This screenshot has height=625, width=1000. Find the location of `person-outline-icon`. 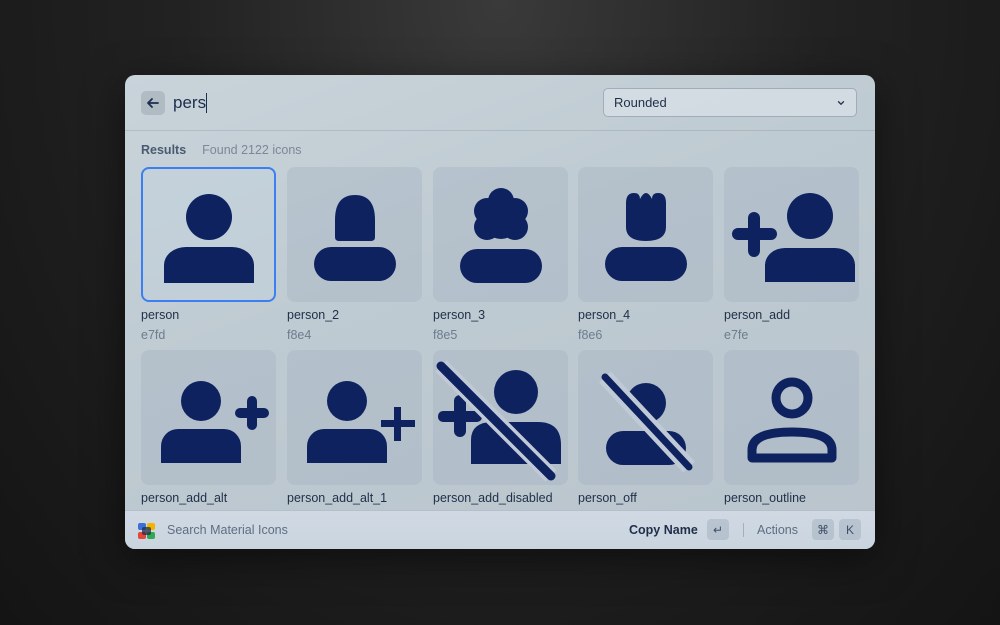

person-outline-icon is located at coordinates (791, 419).